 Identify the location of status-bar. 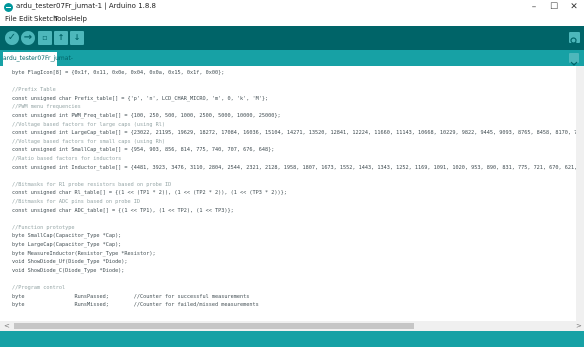
(292, 339).